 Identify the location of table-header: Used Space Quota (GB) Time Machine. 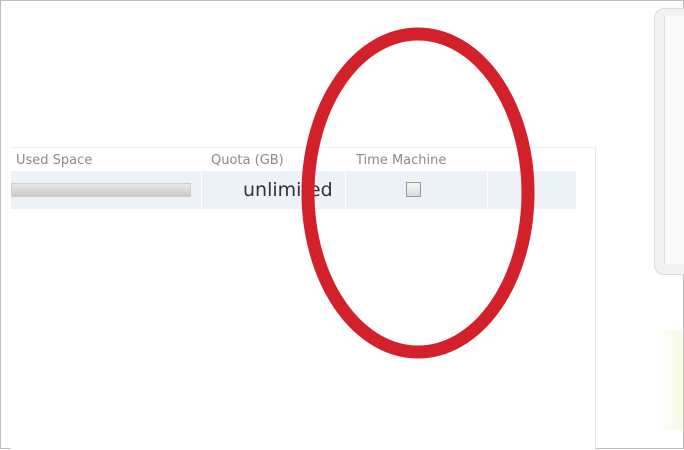
(302, 159).